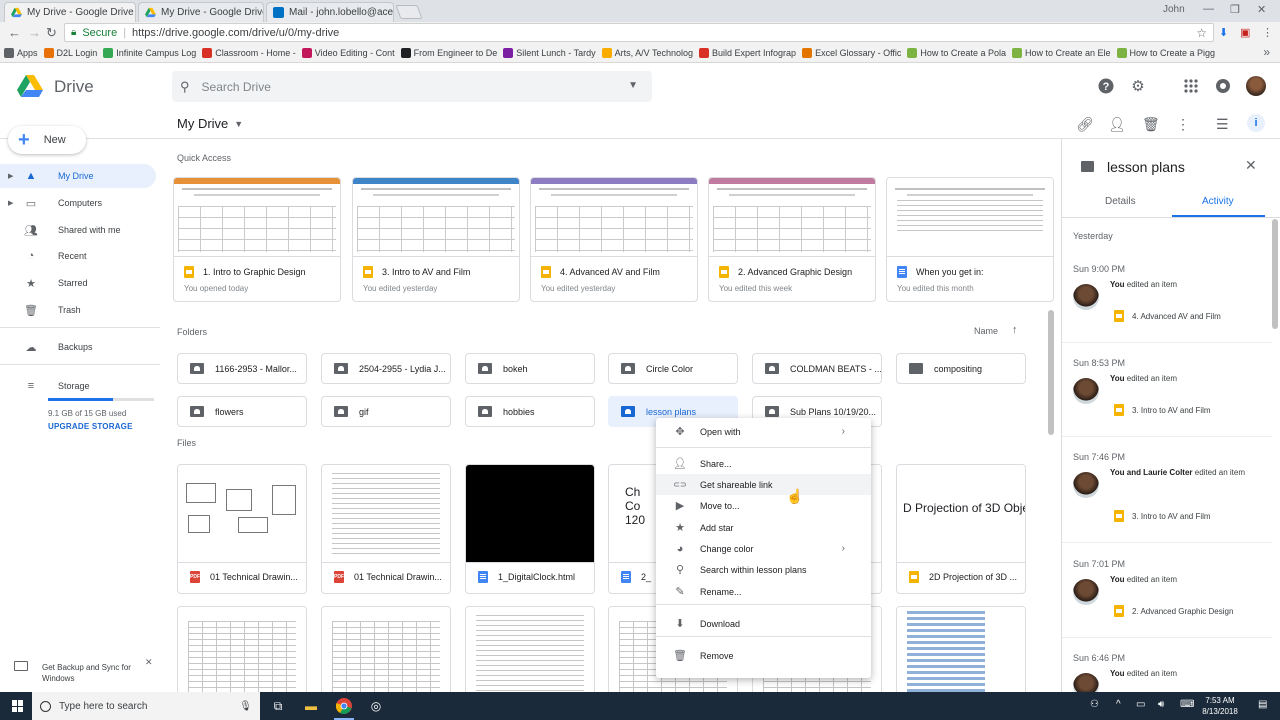 The height and width of the screenshot is (720, 1280). What do you see at coordinates (986, 331) in the screenshot?
I see `sort-by-name-button: Name` at bounding box center [986, 331].